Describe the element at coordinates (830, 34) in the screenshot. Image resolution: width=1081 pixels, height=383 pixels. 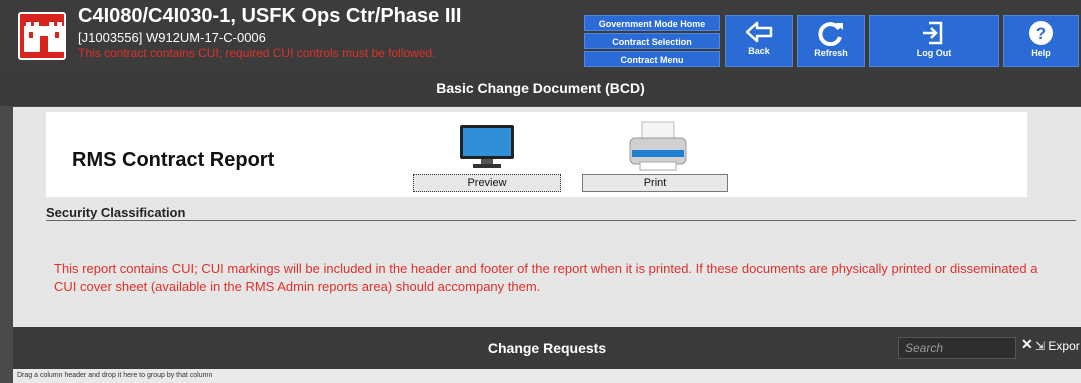
I see `refresh-icon` at that location.